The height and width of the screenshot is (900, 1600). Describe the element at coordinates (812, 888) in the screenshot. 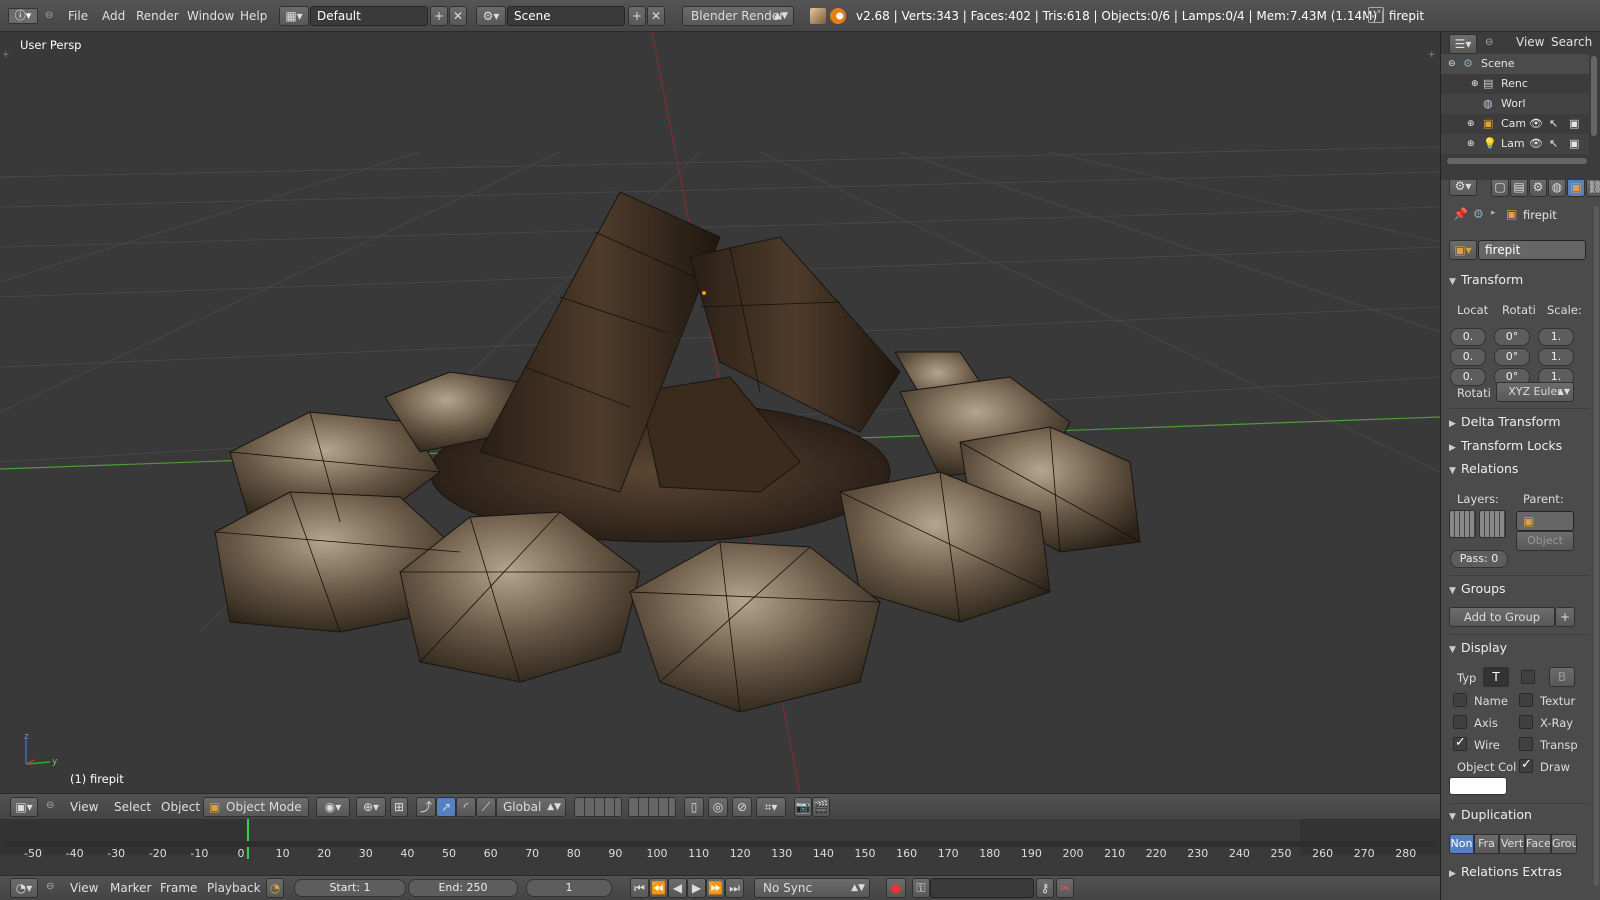

I see `sync-mode-select: No Sync ▲▼` at that location.